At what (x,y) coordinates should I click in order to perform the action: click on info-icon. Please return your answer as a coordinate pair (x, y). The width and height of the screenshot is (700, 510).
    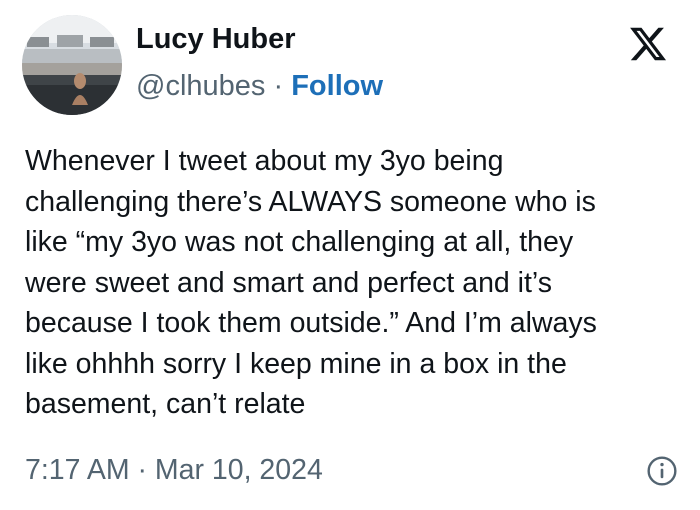
    Looking at the image, I should click on (662, 471).